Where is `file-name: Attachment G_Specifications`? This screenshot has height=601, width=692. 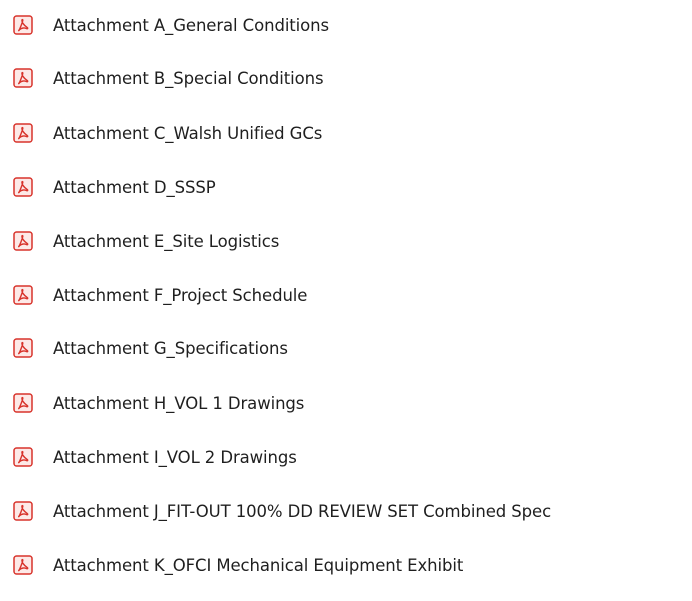 file-name: Attachment G_Specifications is located at coordinates (170, 348).